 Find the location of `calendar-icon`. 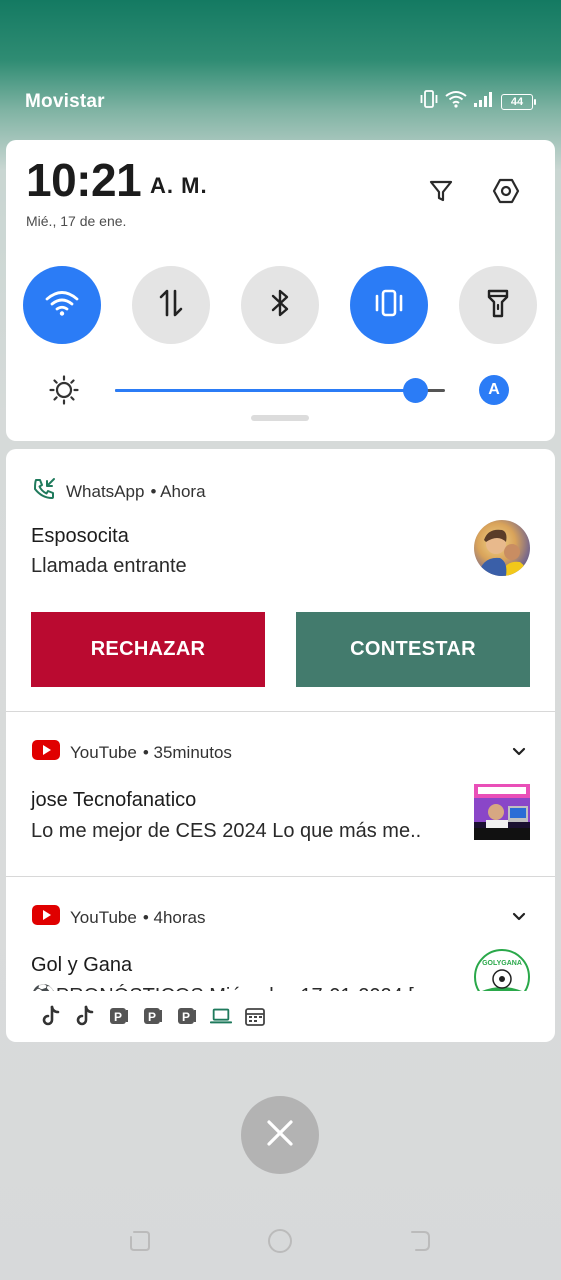

calendar-icon is located at coordinates (255, 1016).